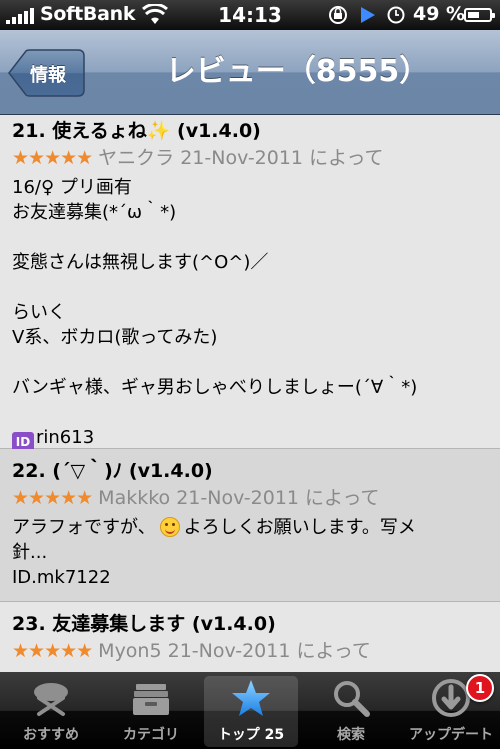 The height and width of the screenshot is (749, 500). I want to click on battery-percent: 49 %, so click(439, 14).